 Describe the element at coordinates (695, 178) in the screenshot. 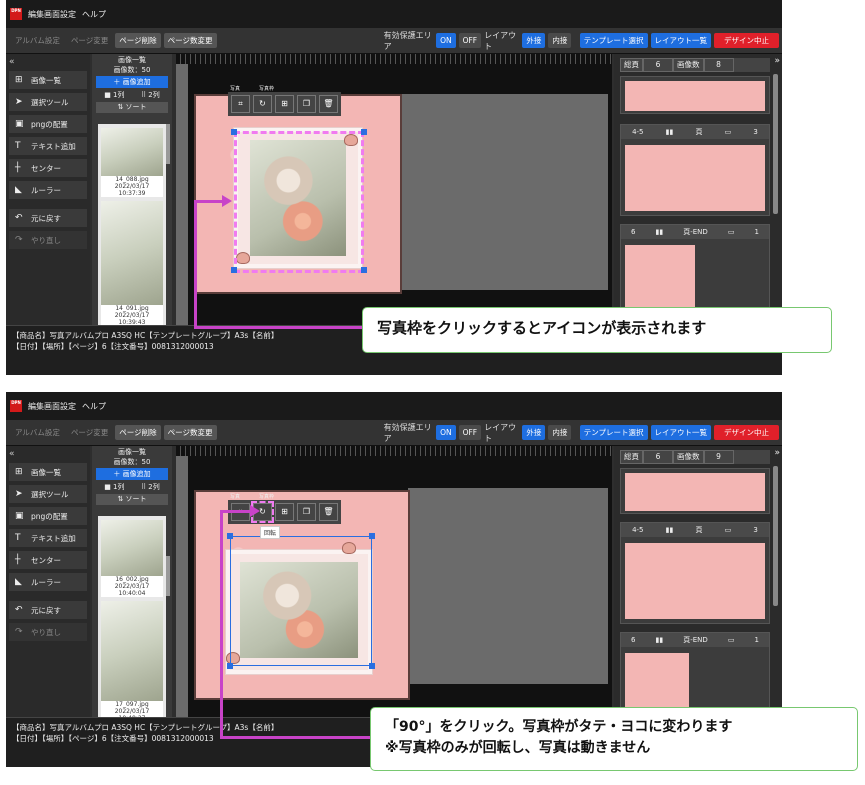

I see `page-thumbnail` at that location.